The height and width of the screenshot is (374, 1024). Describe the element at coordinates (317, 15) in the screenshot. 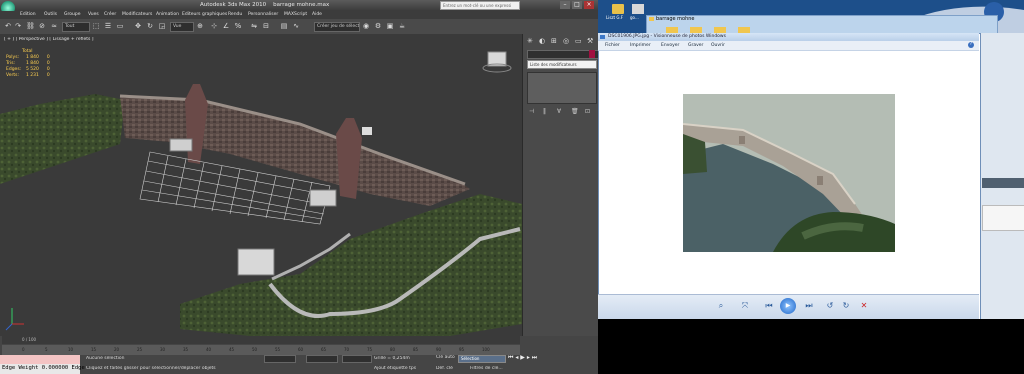

I see `menu-aide: Aide` at that location.